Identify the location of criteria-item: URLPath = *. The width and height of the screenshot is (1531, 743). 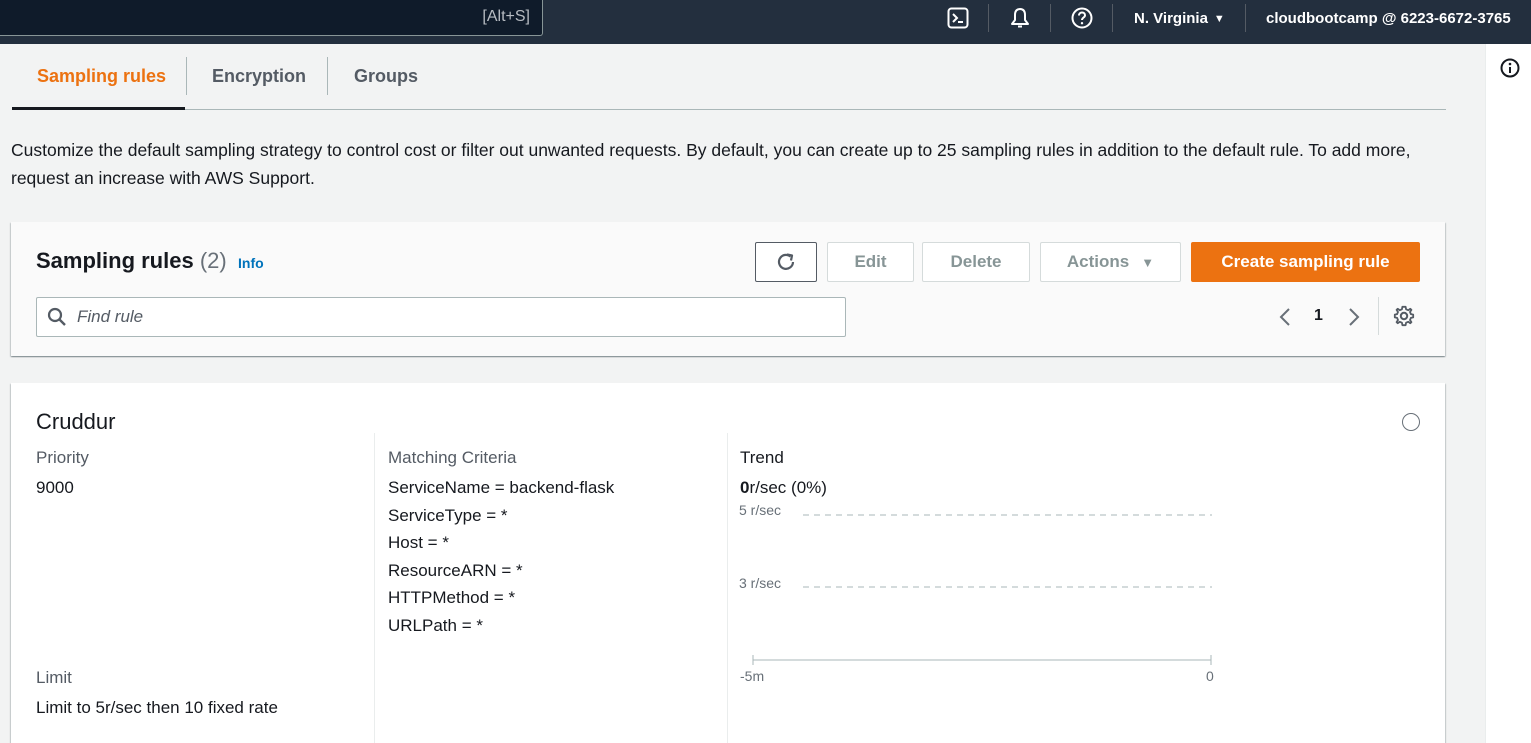
(435, 625).